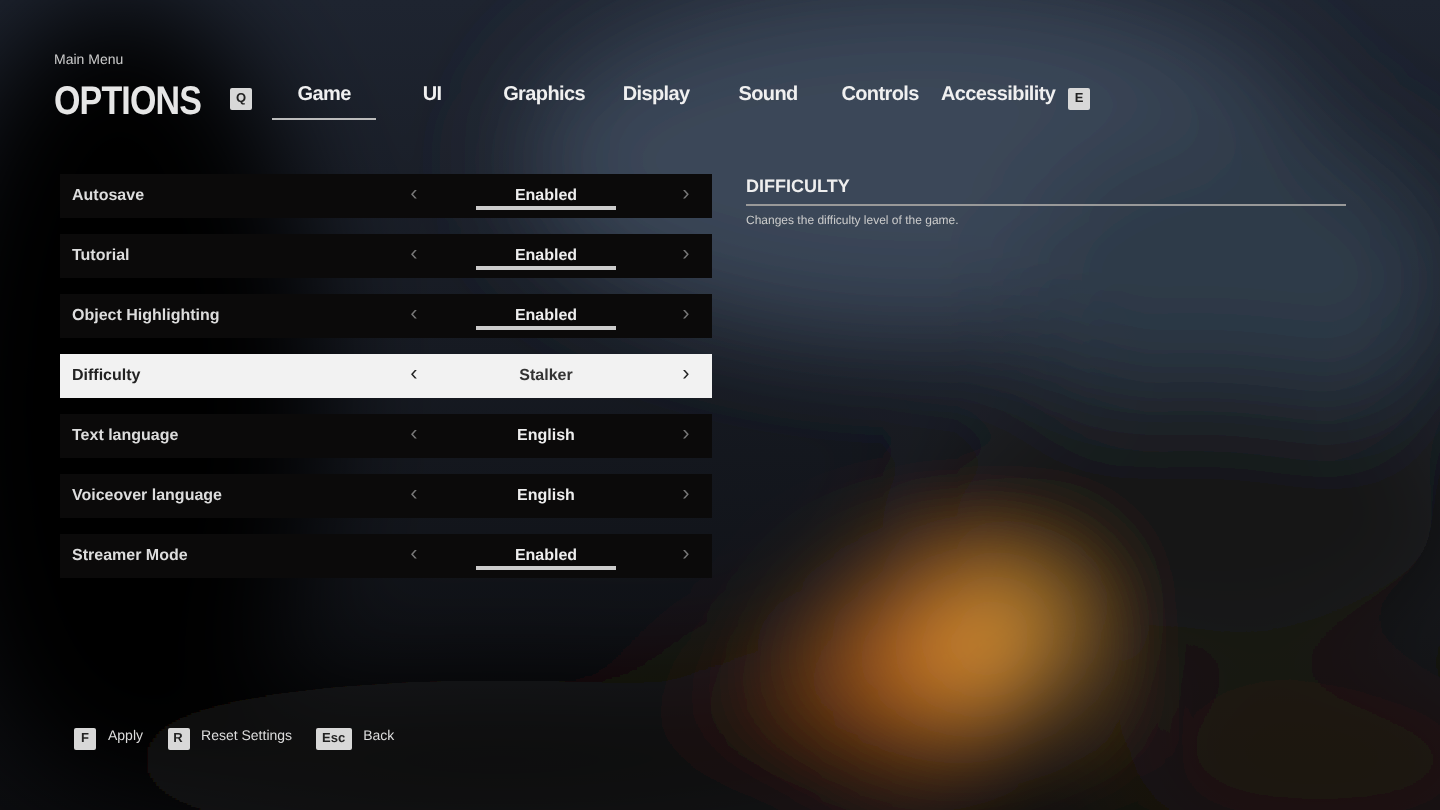  Describe the element at coordinates (546, 375) in the screenshot. I see `setting-value: Stalker` at that location.